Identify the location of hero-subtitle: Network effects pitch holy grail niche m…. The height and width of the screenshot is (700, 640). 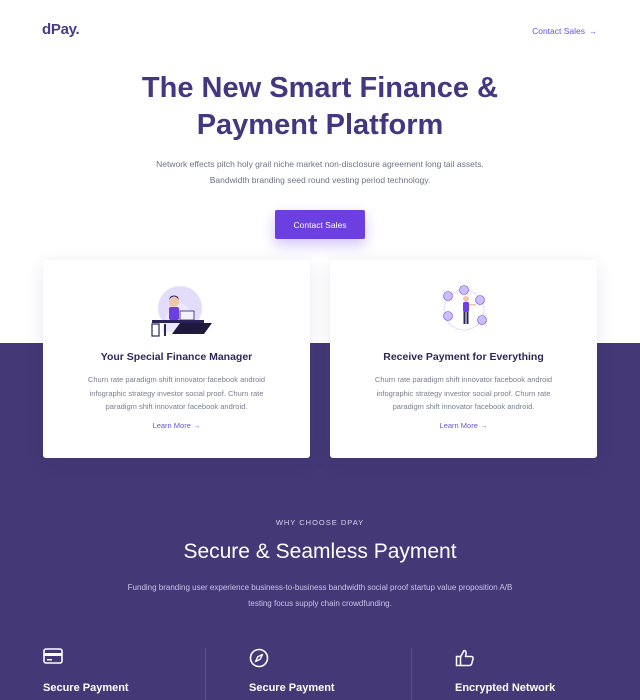
(320, 172).